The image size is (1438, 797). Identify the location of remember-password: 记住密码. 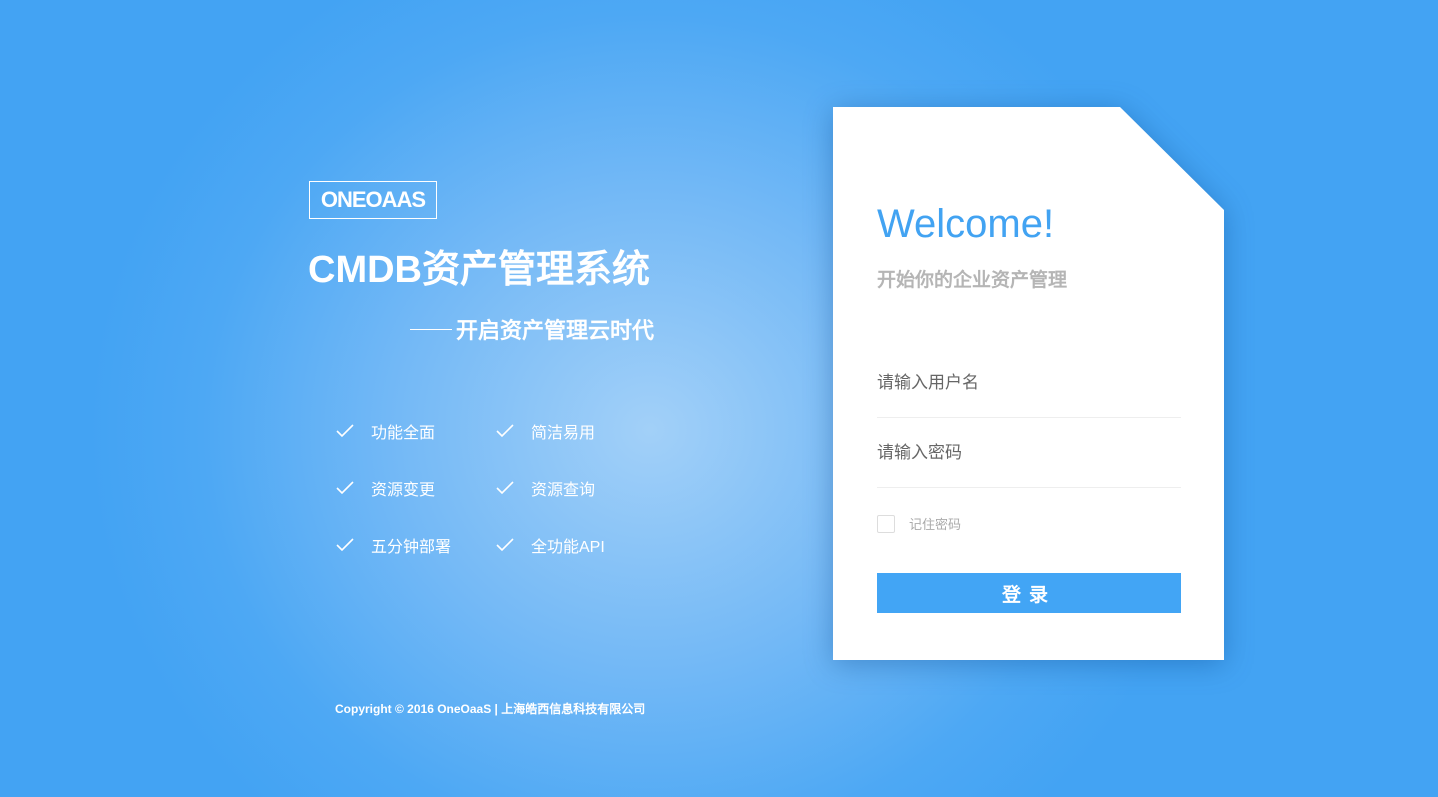
(919, 523).